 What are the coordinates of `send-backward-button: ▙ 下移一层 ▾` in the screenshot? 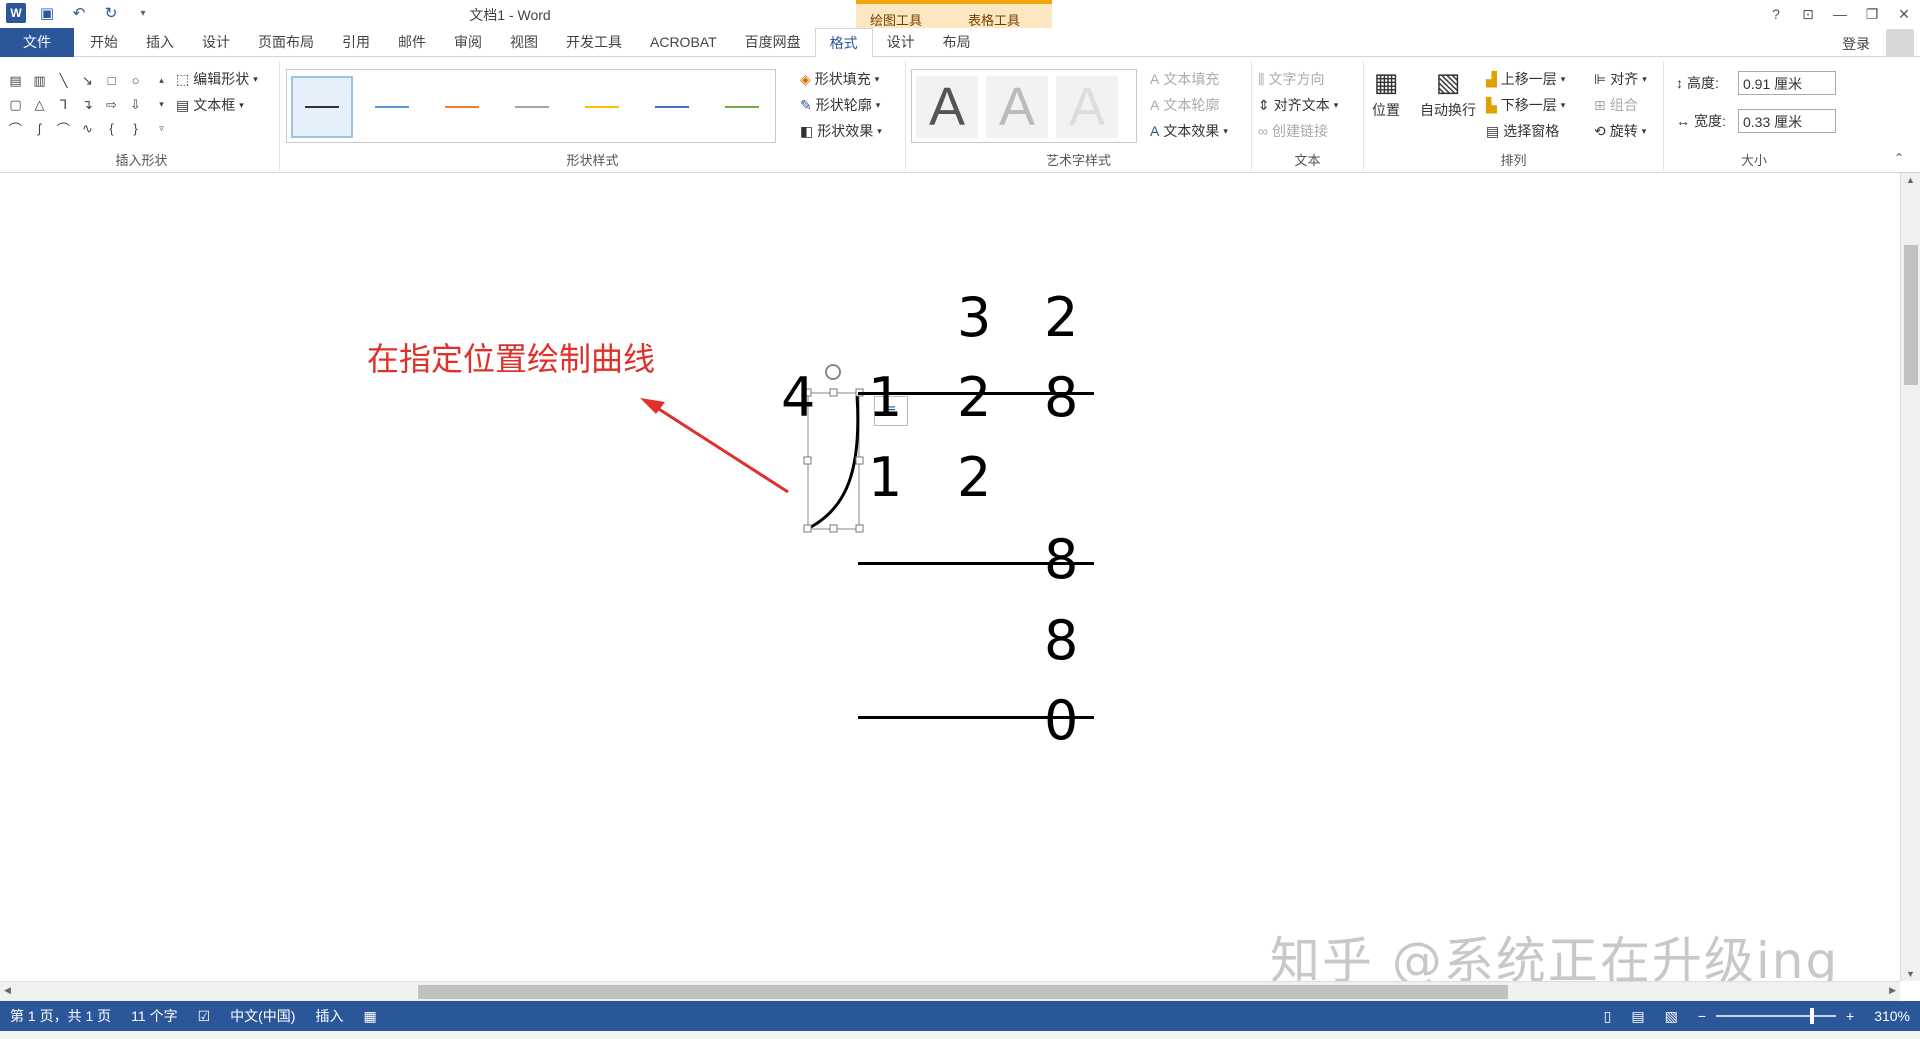 It's located at (1525, 105).